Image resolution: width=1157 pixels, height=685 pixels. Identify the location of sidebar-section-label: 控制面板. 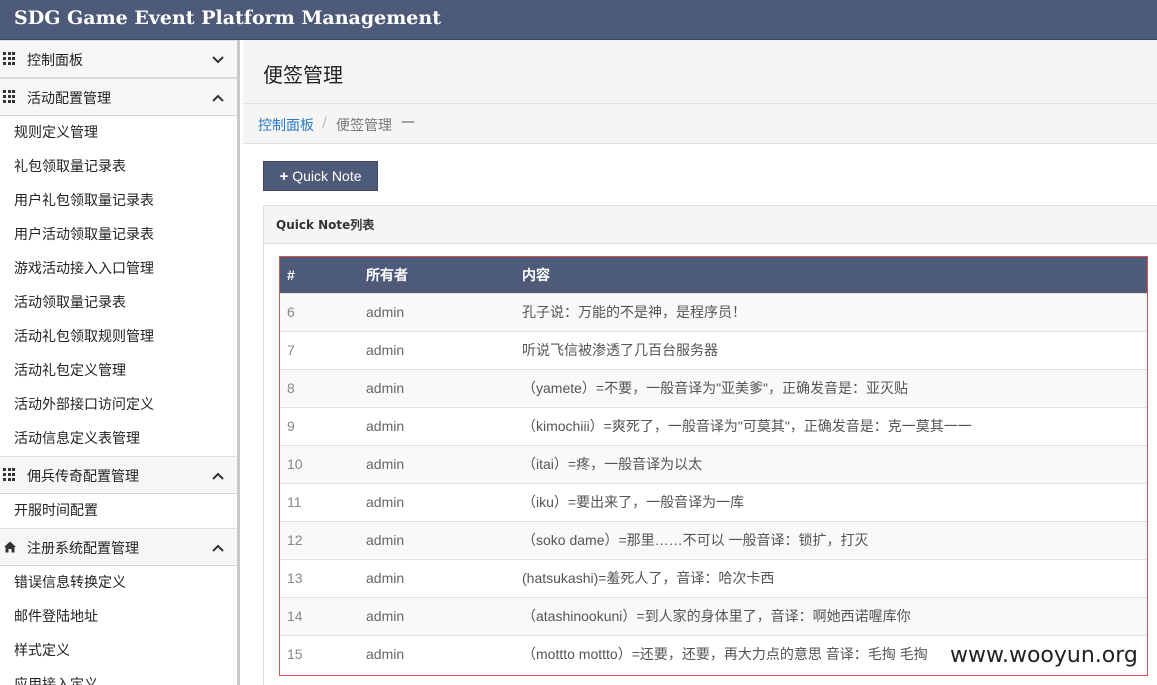
(55, 61).